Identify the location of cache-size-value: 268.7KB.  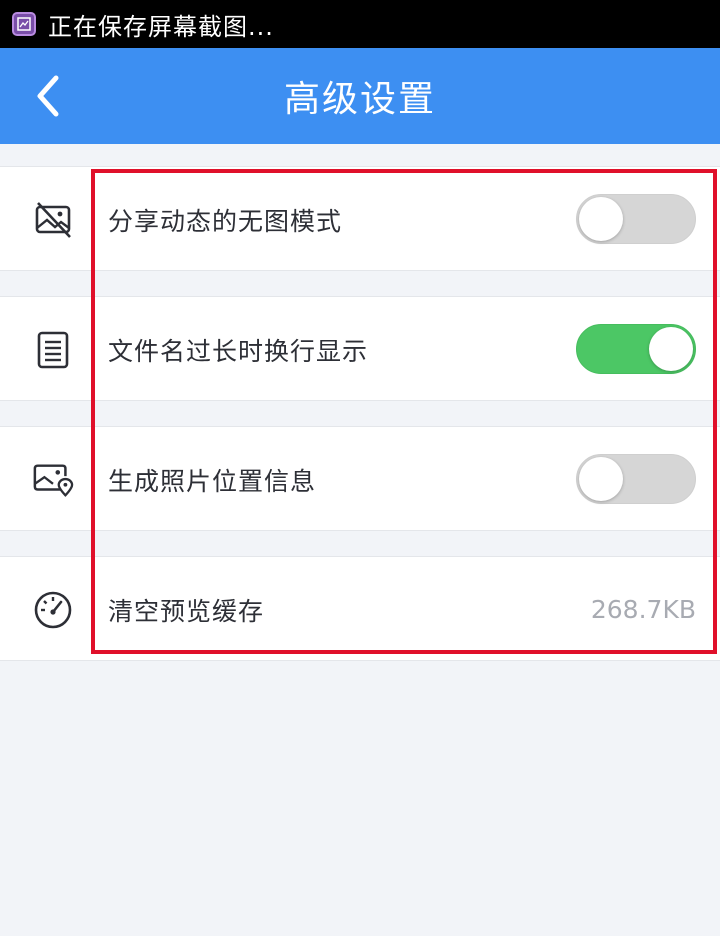
(643, 609).